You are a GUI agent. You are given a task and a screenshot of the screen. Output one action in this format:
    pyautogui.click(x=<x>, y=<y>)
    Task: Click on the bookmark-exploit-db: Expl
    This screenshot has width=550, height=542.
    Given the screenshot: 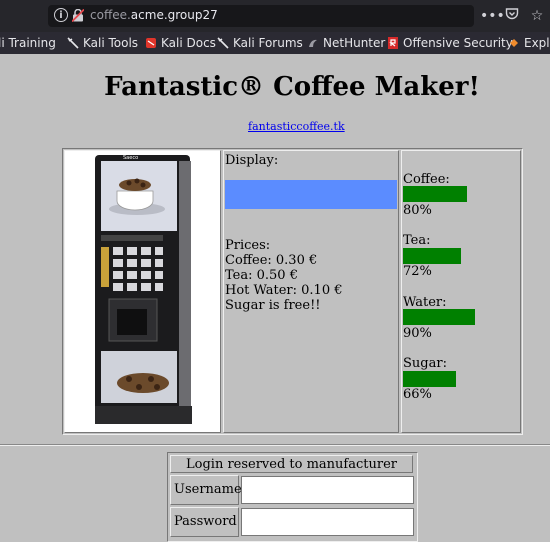 What is the action you would take?
    pyautogui.click(x=529, y=43)
    